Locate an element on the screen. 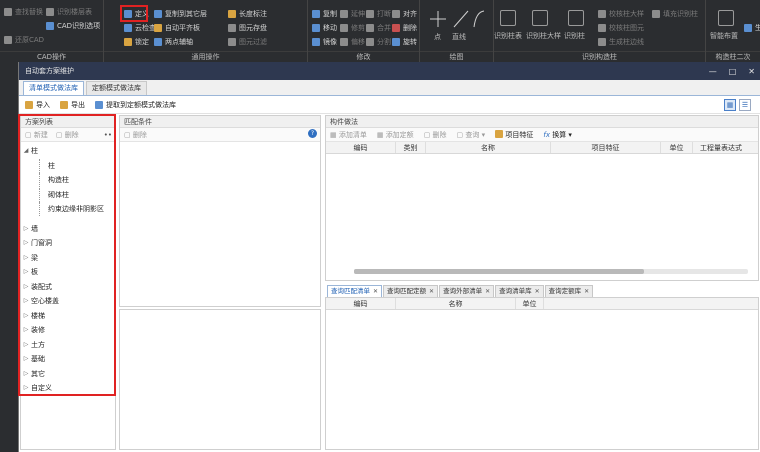  cad-options-button: CAD识别选项 is located at coordinates (73, 26).